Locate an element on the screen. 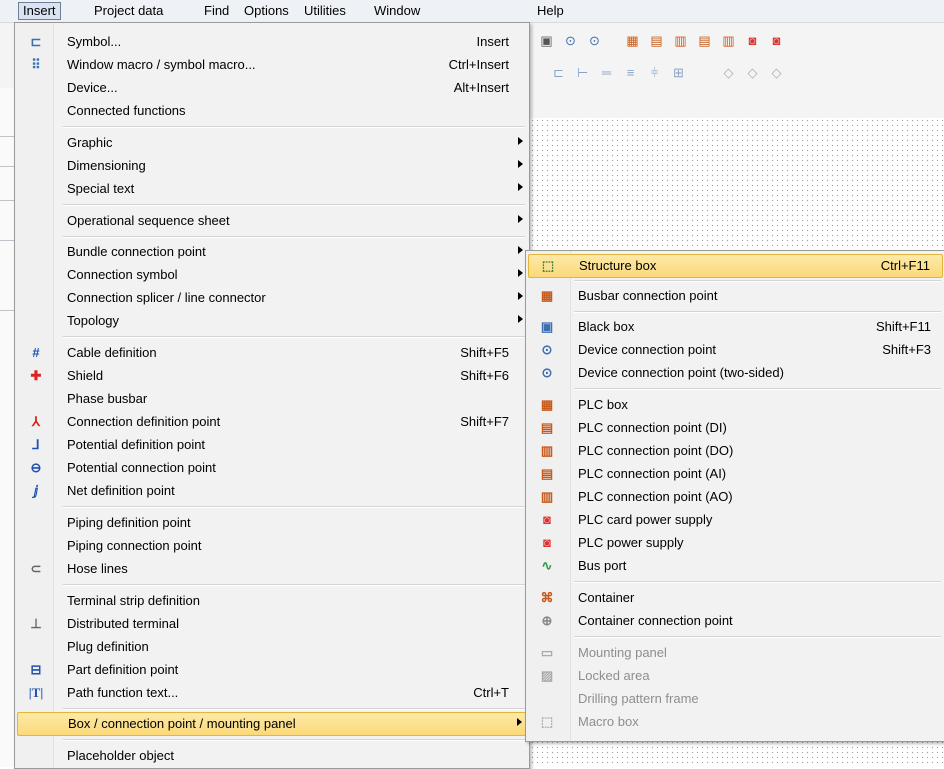 This screenshot has height=769, width=944. bus-port-icon: ∿ is located at coordinates (547, 565).